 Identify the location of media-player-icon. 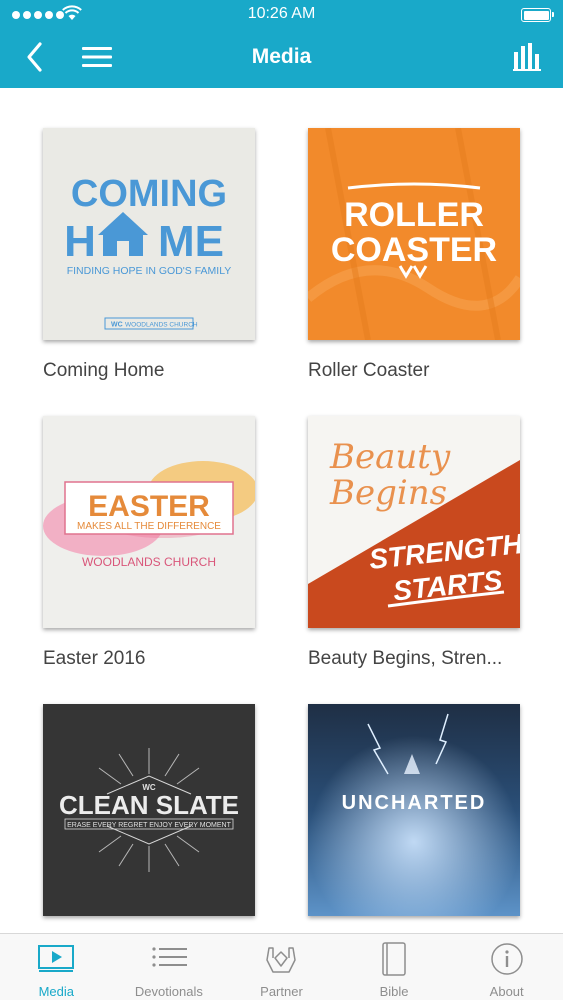
(56, 958).